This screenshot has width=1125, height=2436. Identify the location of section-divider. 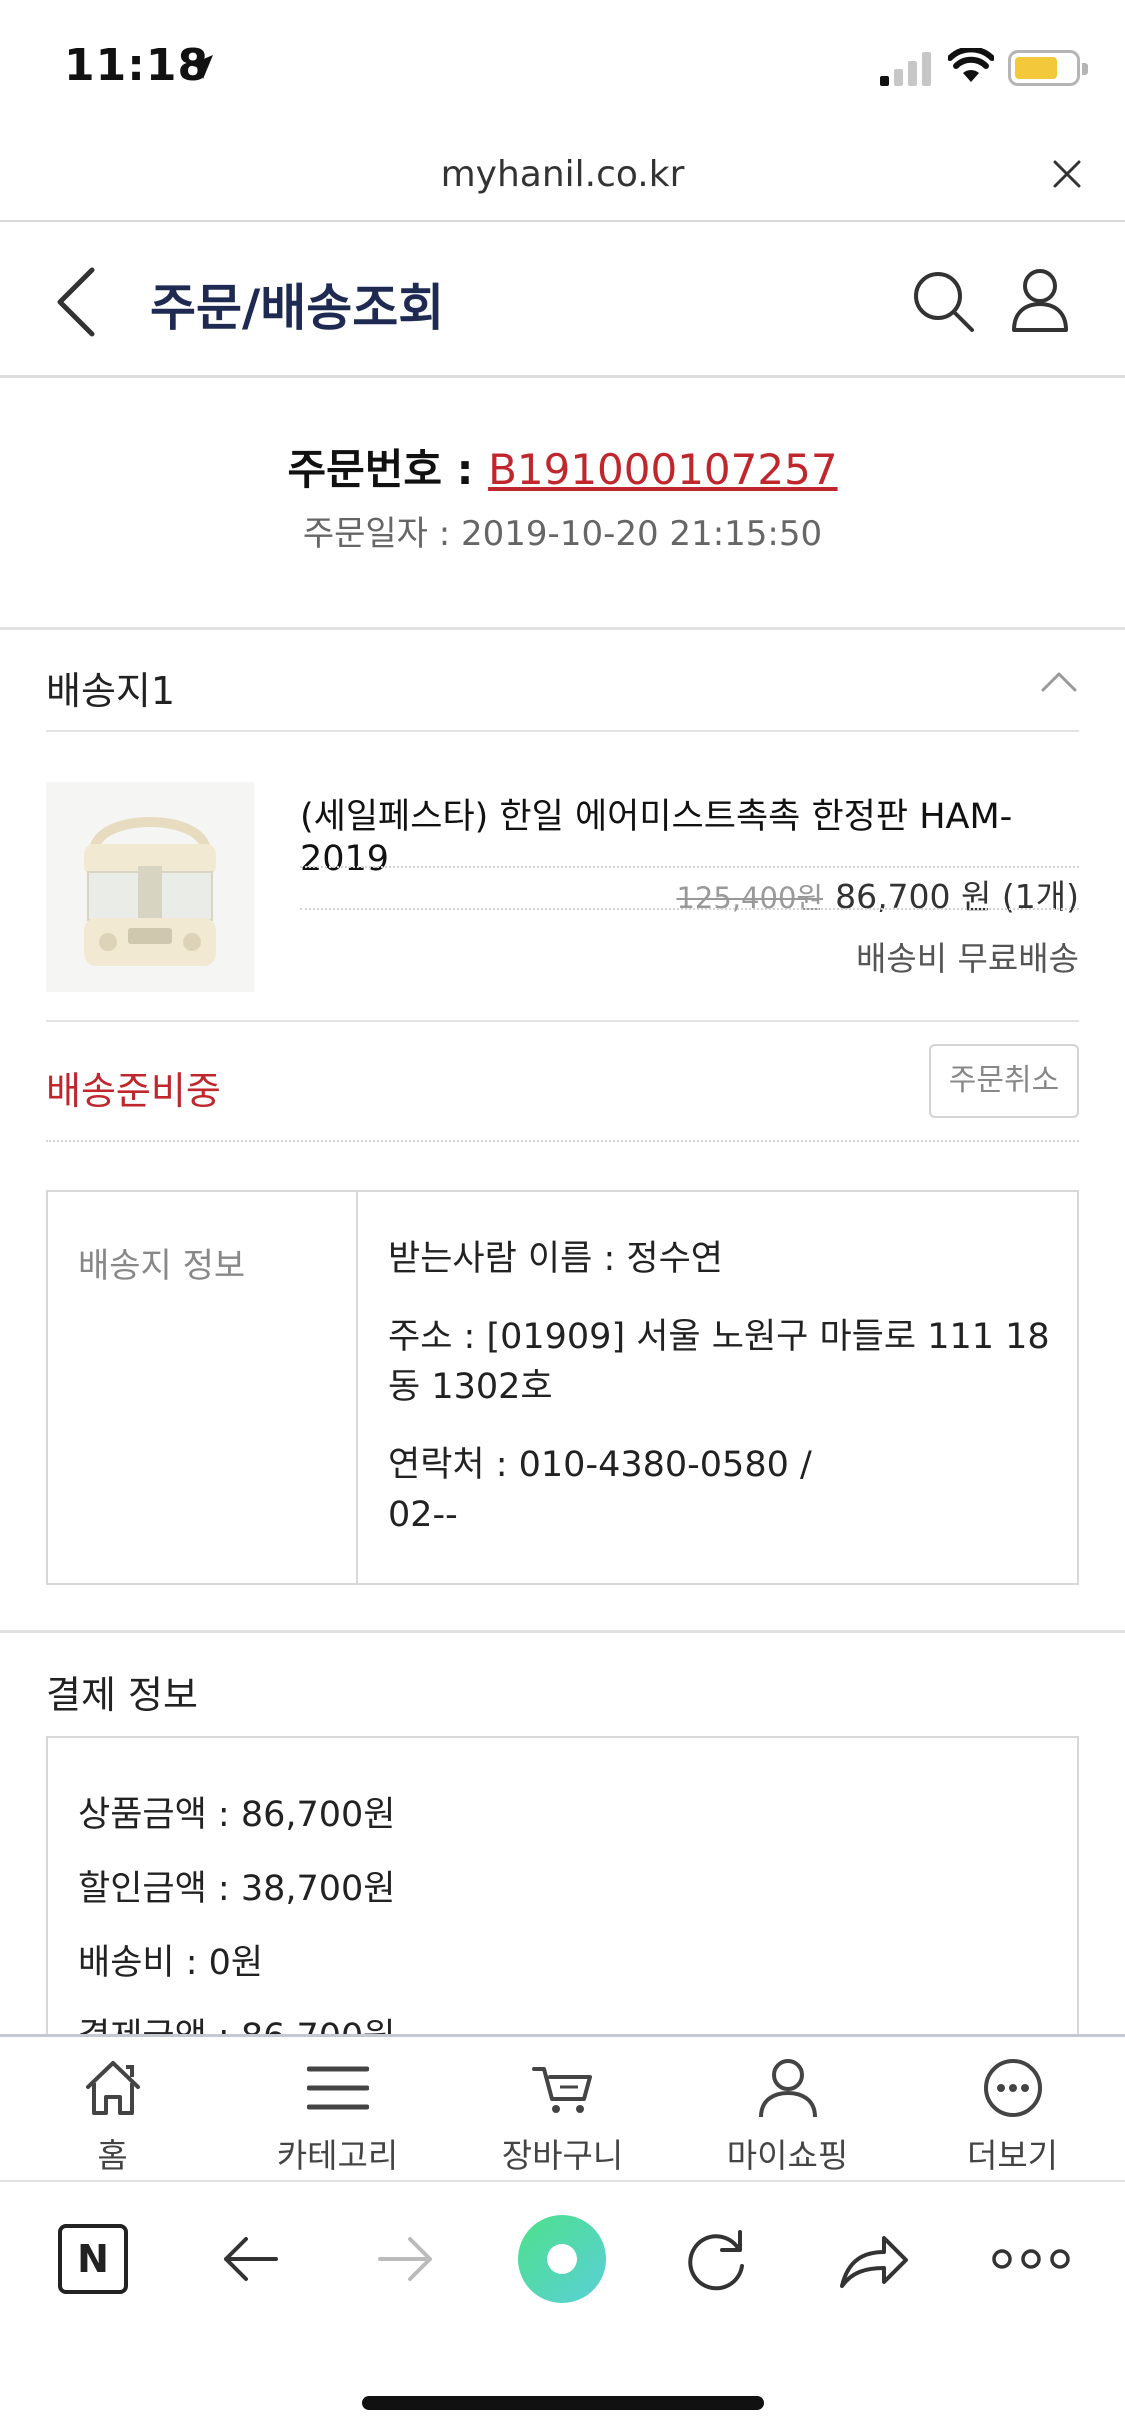
(562, 1631).